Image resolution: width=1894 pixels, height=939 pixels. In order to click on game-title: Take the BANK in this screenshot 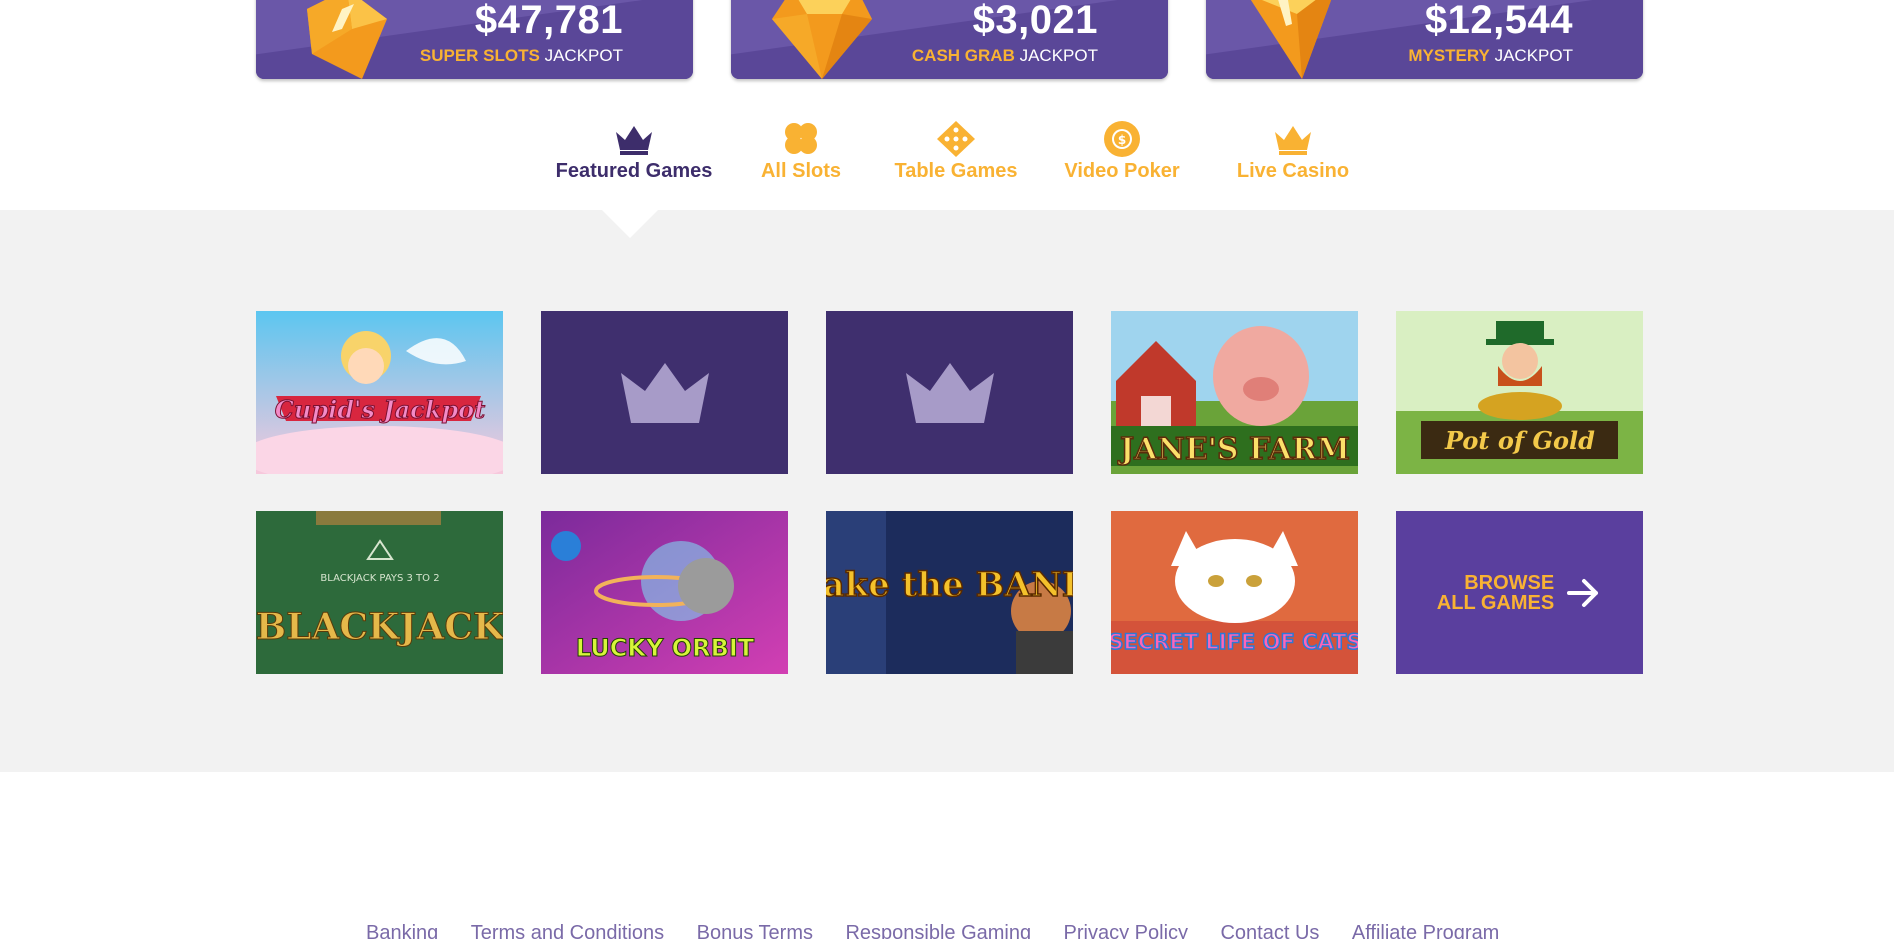, I will do `click(949, 585)`.